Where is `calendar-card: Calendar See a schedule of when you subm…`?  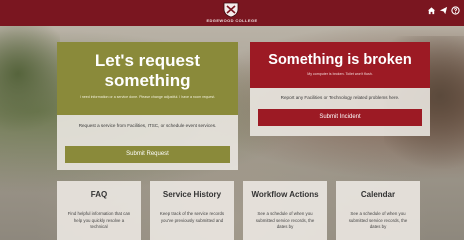 calendar-card: Calendar See a schedule of when you subm… is located at coordinates (378, 210).